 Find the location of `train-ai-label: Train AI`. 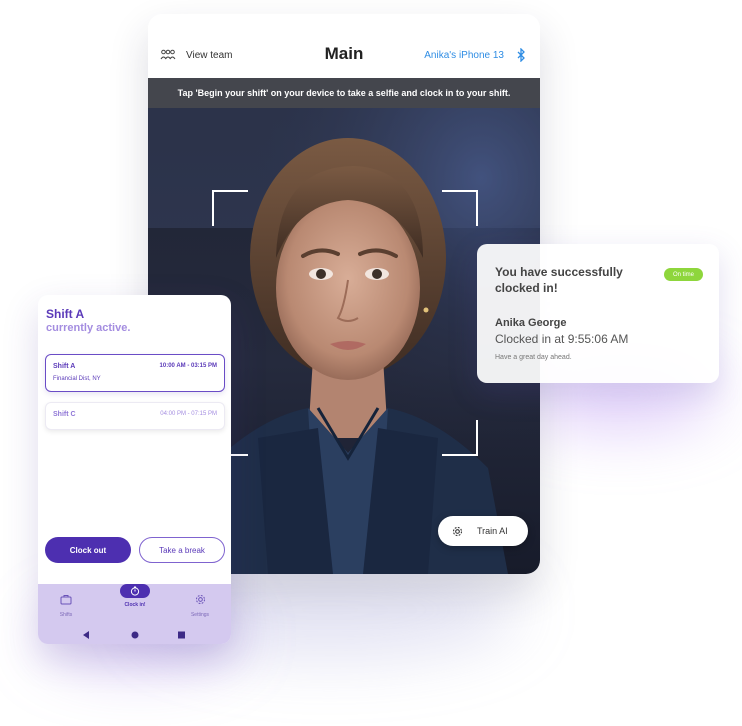

train-ai-label: Train AI is located at coordinates (492, 531).